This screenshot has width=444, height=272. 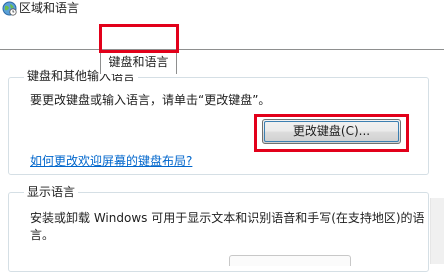 I want to click on vertical-scrollbar, so click(x=437, y=231).